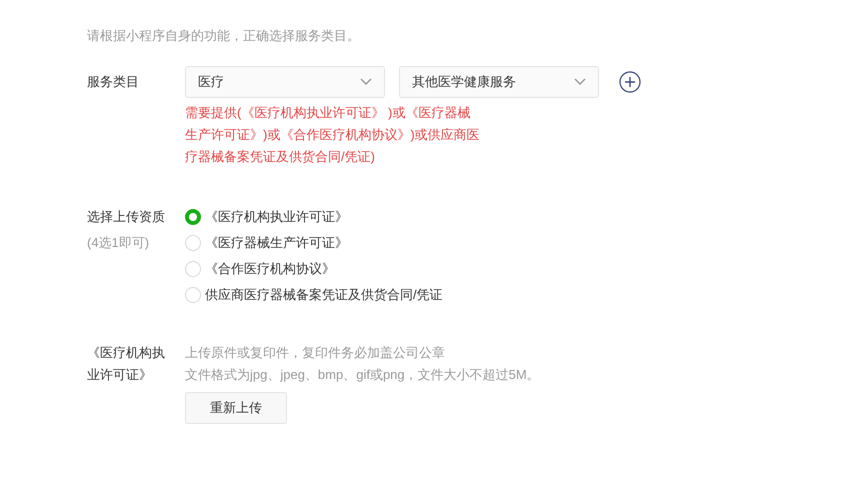 The width and height of the screenshot is (858, 496). Describe the element at coordinates (630, 82) in the screenshot. I see `add-icon` at that location.